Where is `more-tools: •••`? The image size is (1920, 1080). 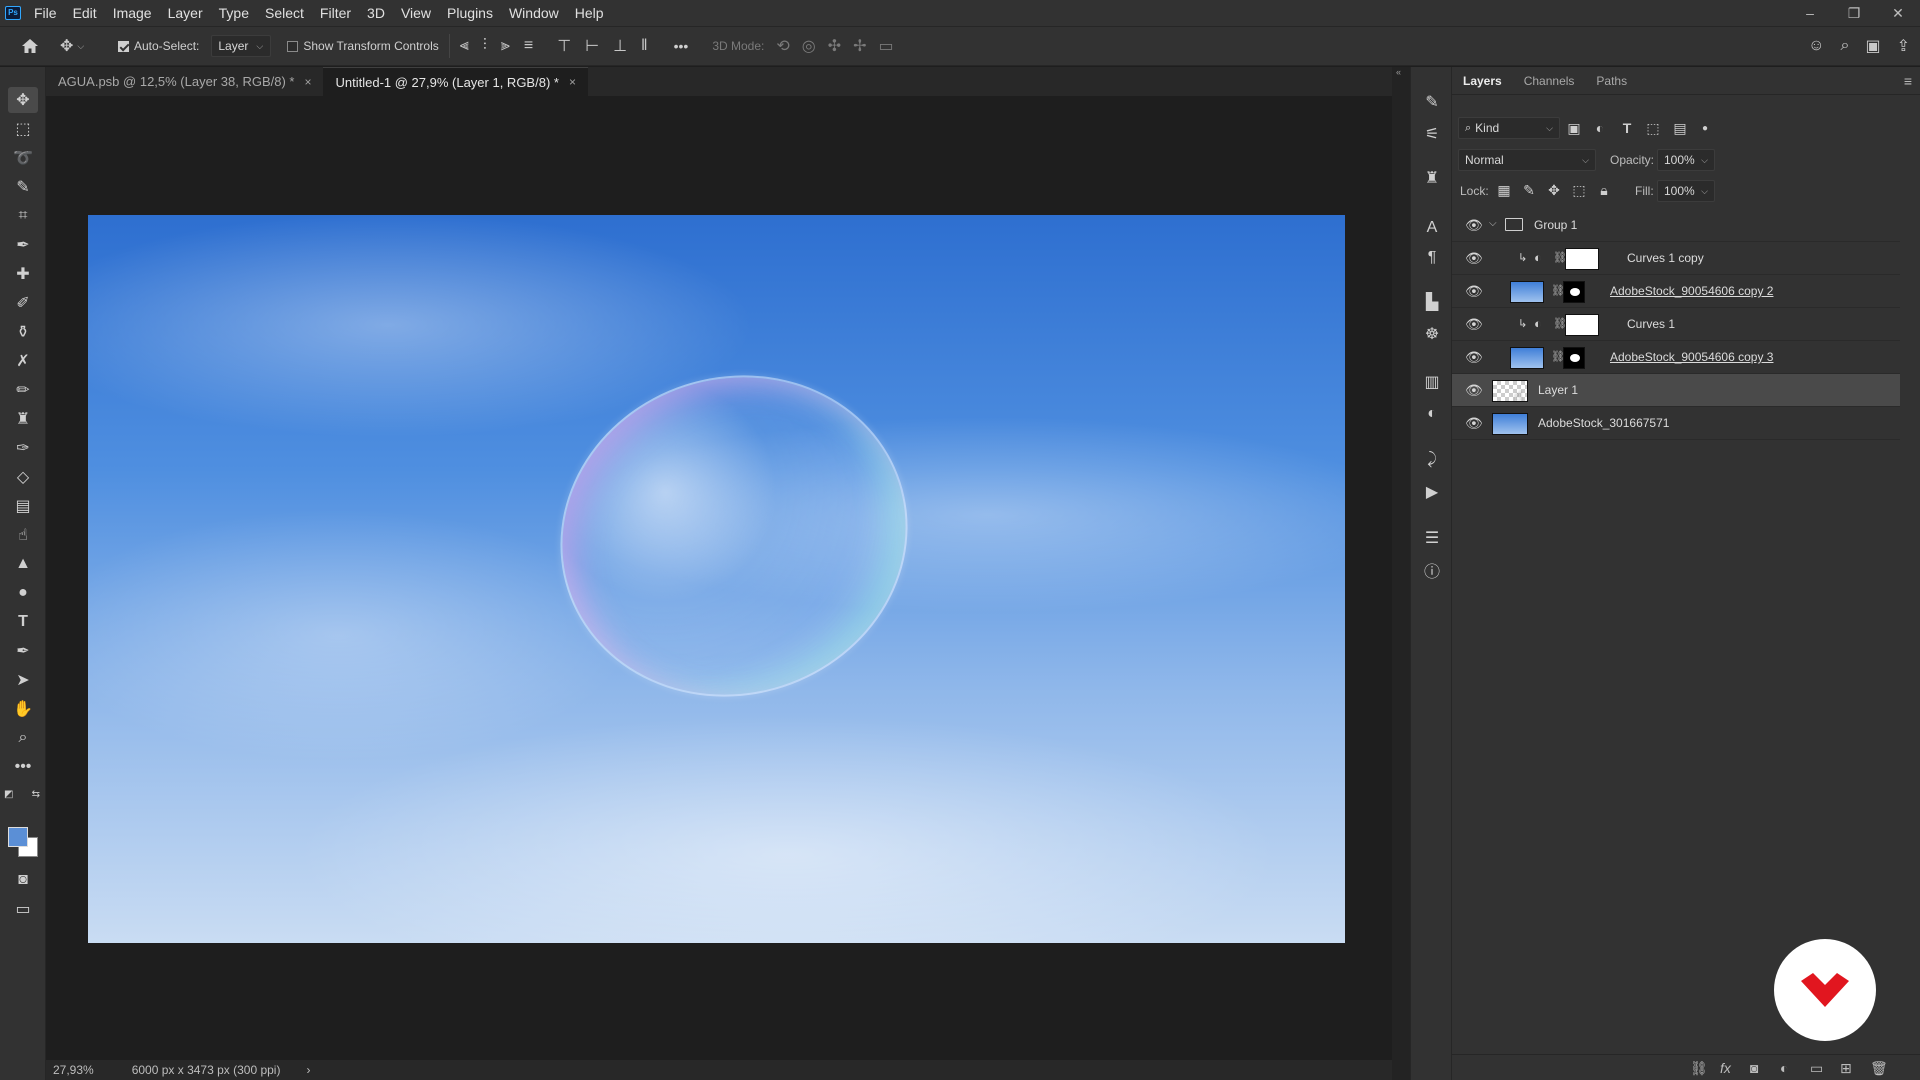
more-tools: ••• is located at coordinates (23, 767).